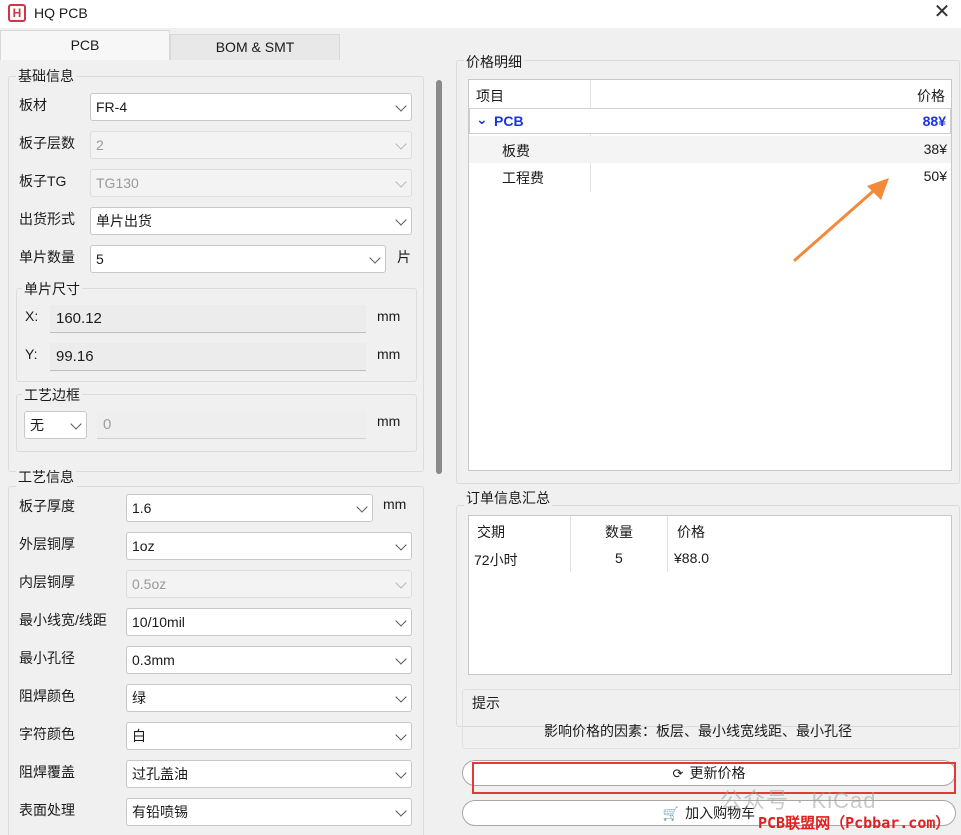  I want to click on order-header-qty: 数量, so click(619, 532).